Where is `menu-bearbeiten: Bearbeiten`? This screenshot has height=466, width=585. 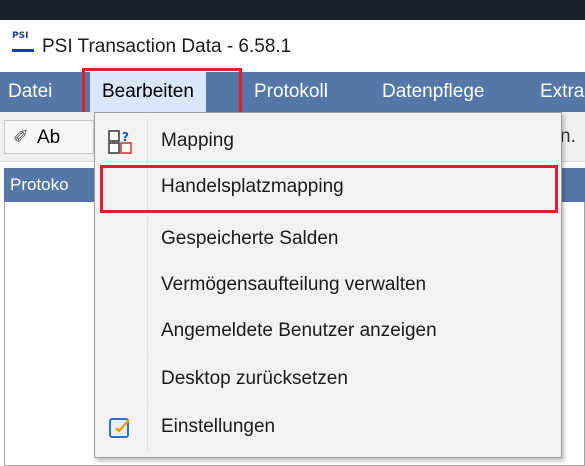 menu-bearbeiten: Bearbeiten is located at coordinates (148, 92).